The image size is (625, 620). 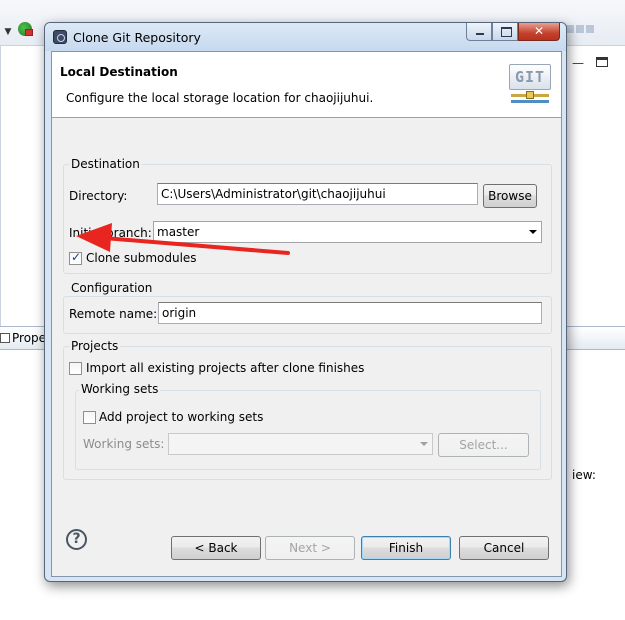 What do you see at coordinates (594, 63) in the screenshot?
I see `view-controls: —` at bounding box center [594, 63].